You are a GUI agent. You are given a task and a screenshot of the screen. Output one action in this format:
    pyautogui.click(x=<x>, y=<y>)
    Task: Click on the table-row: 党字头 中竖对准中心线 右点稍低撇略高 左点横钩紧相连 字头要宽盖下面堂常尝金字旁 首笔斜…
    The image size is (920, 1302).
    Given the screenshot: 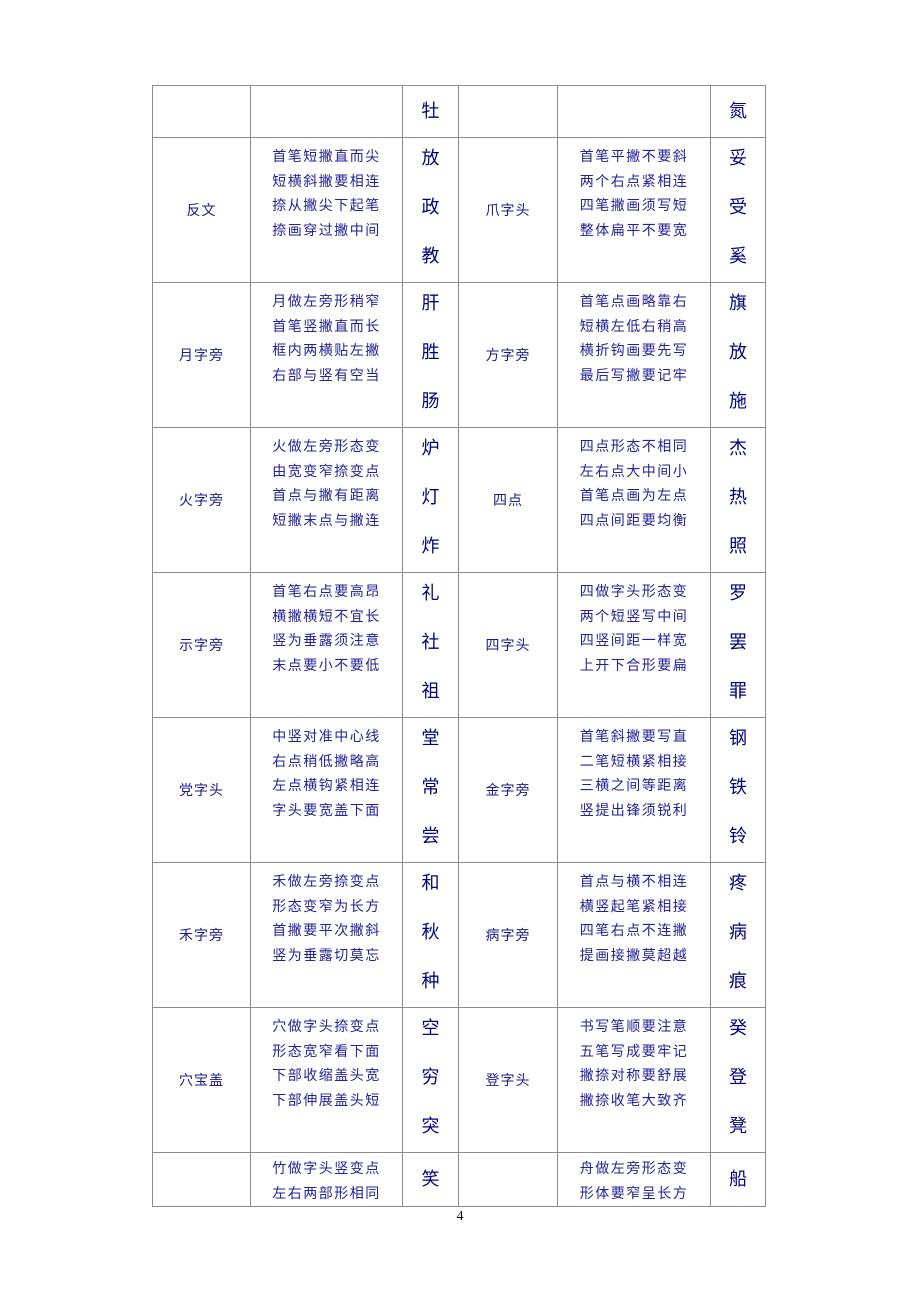 What is the action you would take?
    pyautogui.click(x=459, y=790)
    